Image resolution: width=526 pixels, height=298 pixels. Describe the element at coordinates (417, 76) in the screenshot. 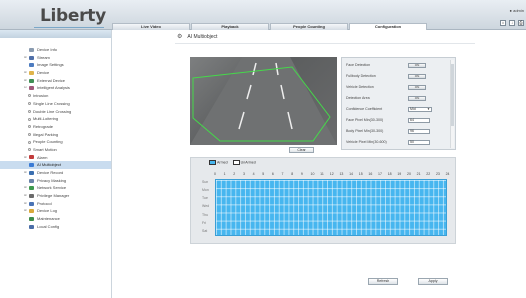

I see `fullbody-detection-toggle: ON` at that location.